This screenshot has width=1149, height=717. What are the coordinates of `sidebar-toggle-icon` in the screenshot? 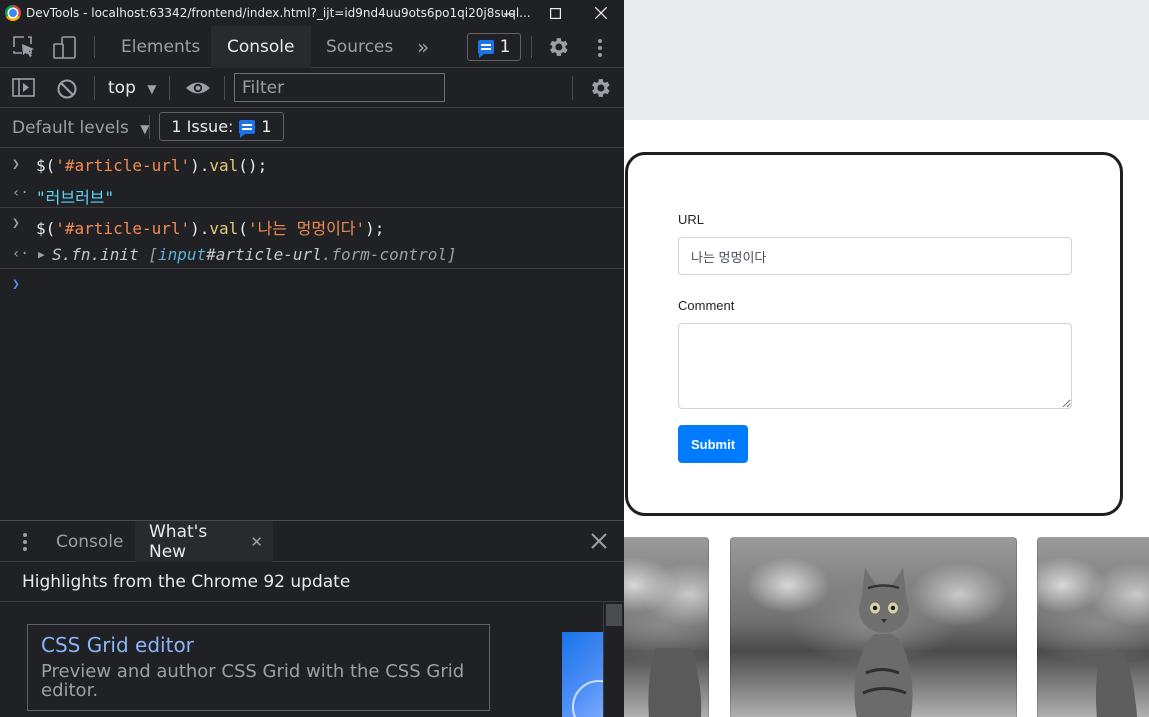 It's located at (23, 87).